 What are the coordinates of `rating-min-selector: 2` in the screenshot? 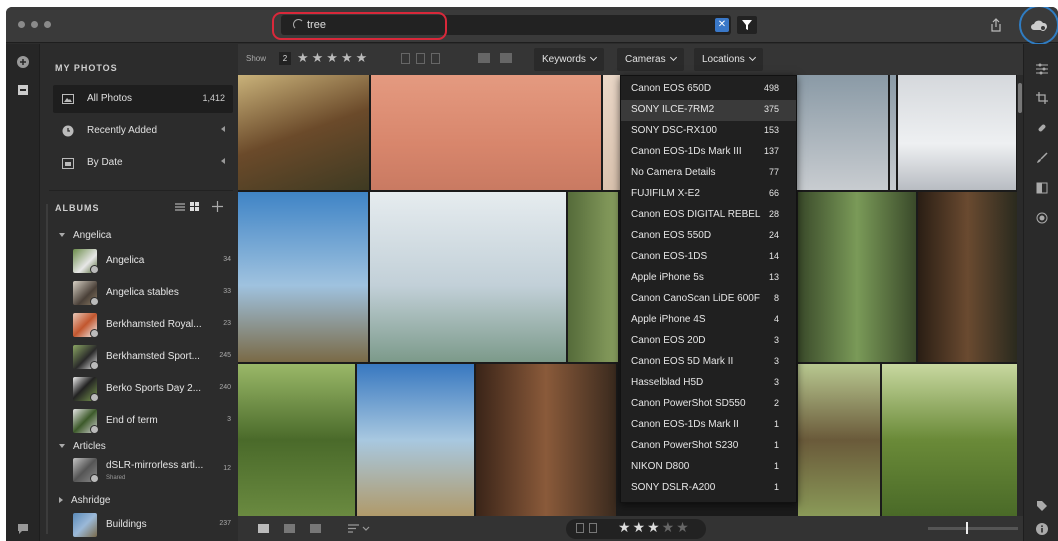 It's located at (285, 58).